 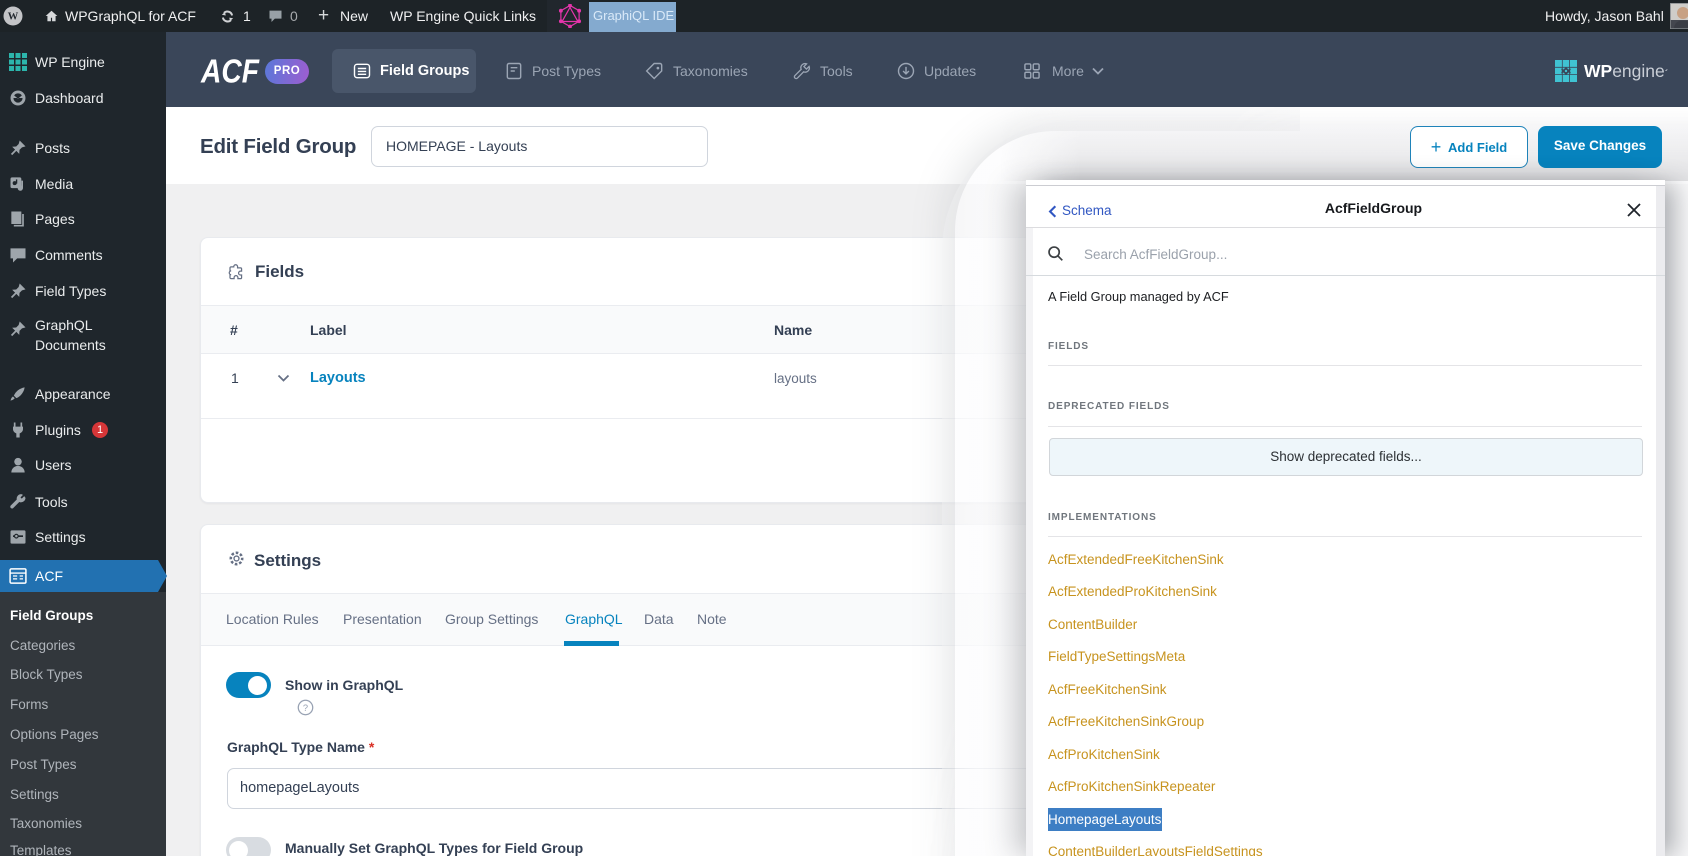 I want to click on svg-text: W, so click(x=13, y=17).